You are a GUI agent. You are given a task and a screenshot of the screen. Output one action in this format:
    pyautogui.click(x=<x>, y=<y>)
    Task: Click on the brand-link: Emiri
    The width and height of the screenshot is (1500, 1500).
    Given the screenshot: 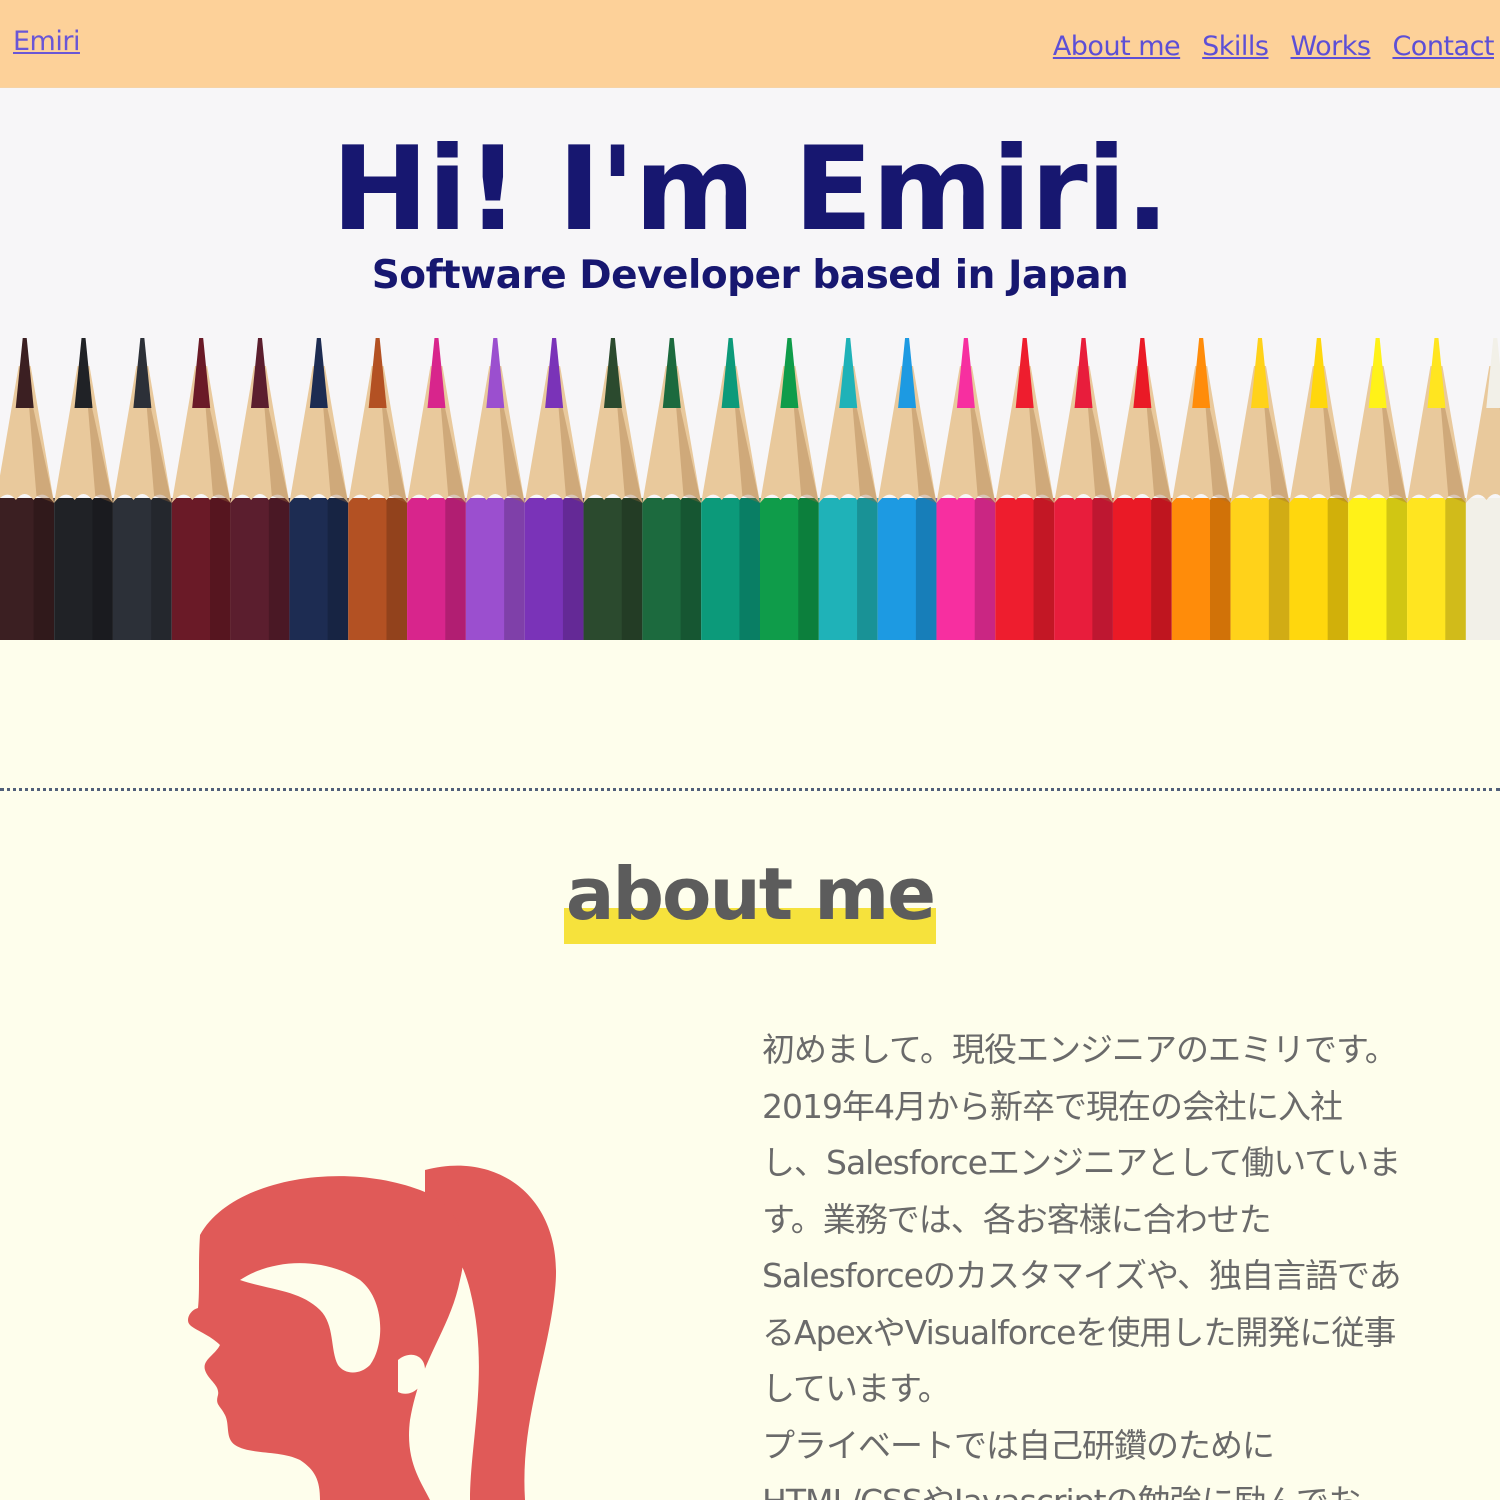 What is the action you would take?
    pyautogui.click(x=46, y=41)
    